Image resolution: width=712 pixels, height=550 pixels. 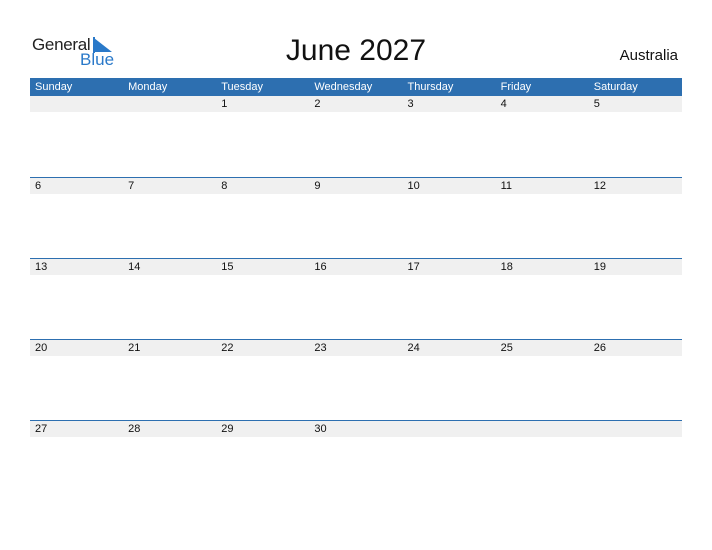 I want to click on day-cell: 19, so click(x=599, y=267).